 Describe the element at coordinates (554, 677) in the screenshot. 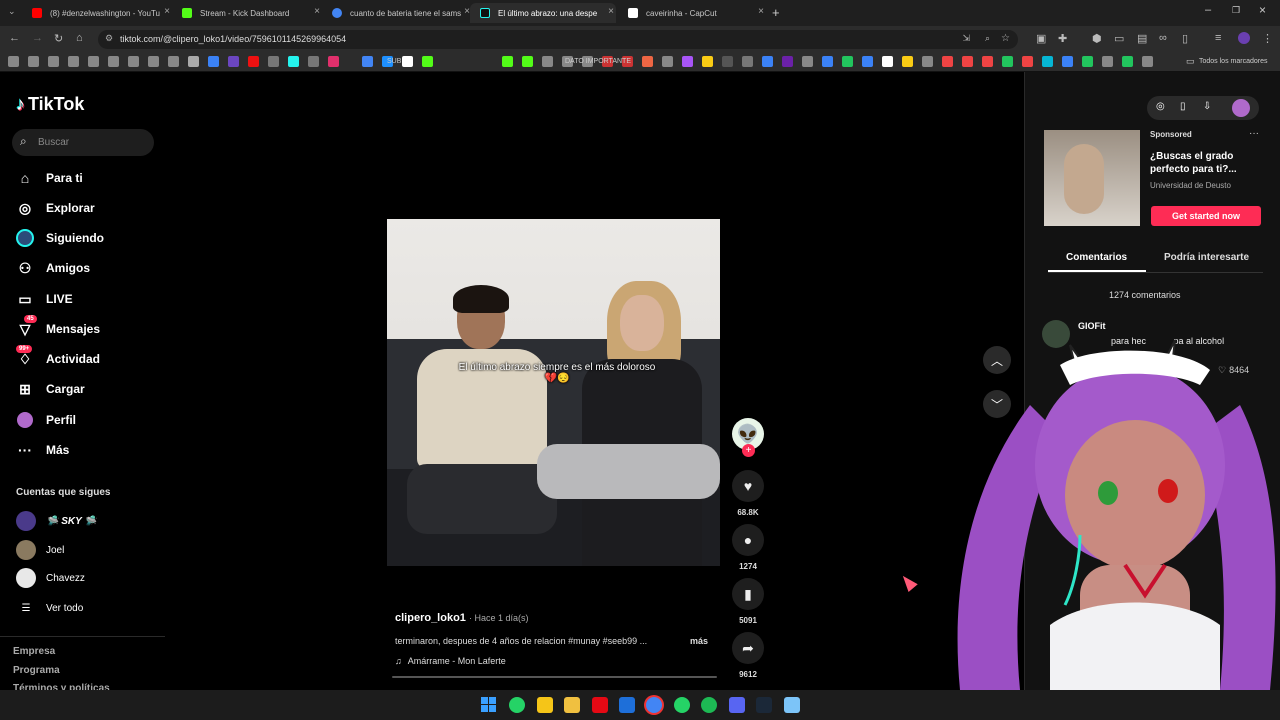

I see `progress-bar` at that location.